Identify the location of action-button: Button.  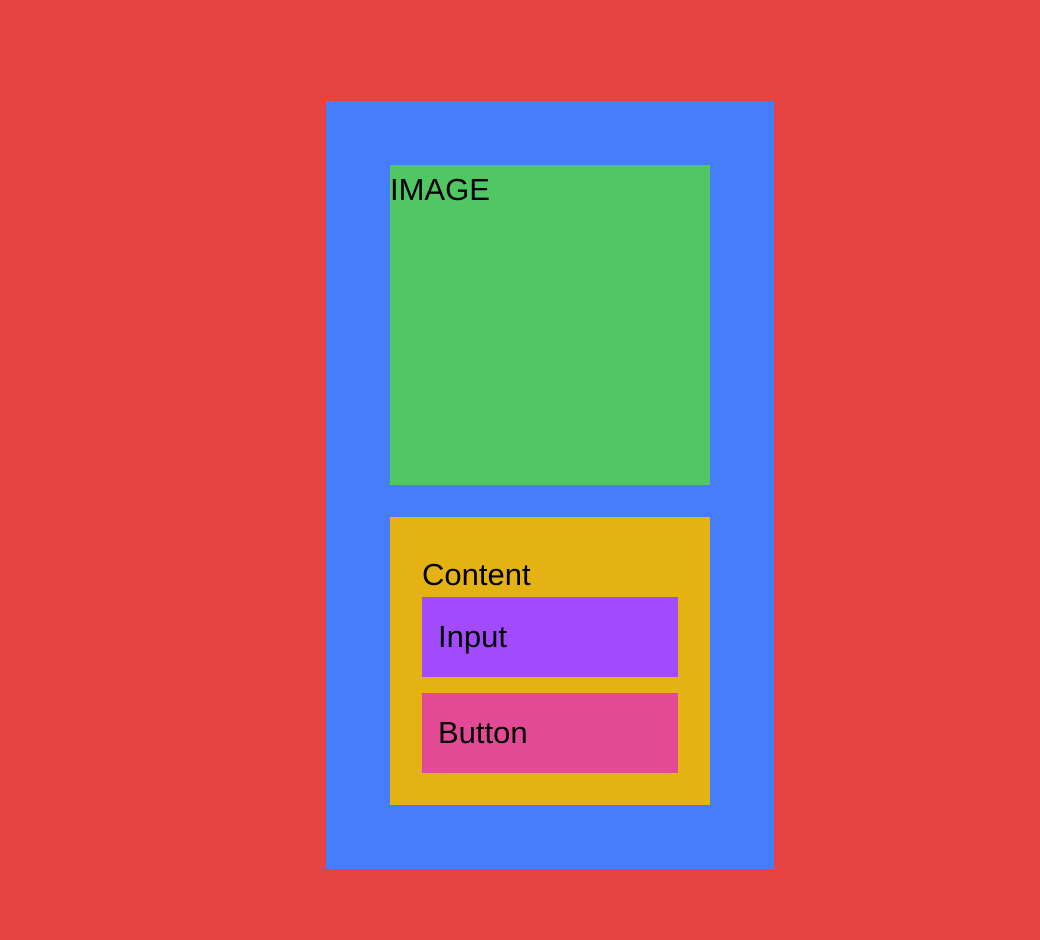
(550, 733).